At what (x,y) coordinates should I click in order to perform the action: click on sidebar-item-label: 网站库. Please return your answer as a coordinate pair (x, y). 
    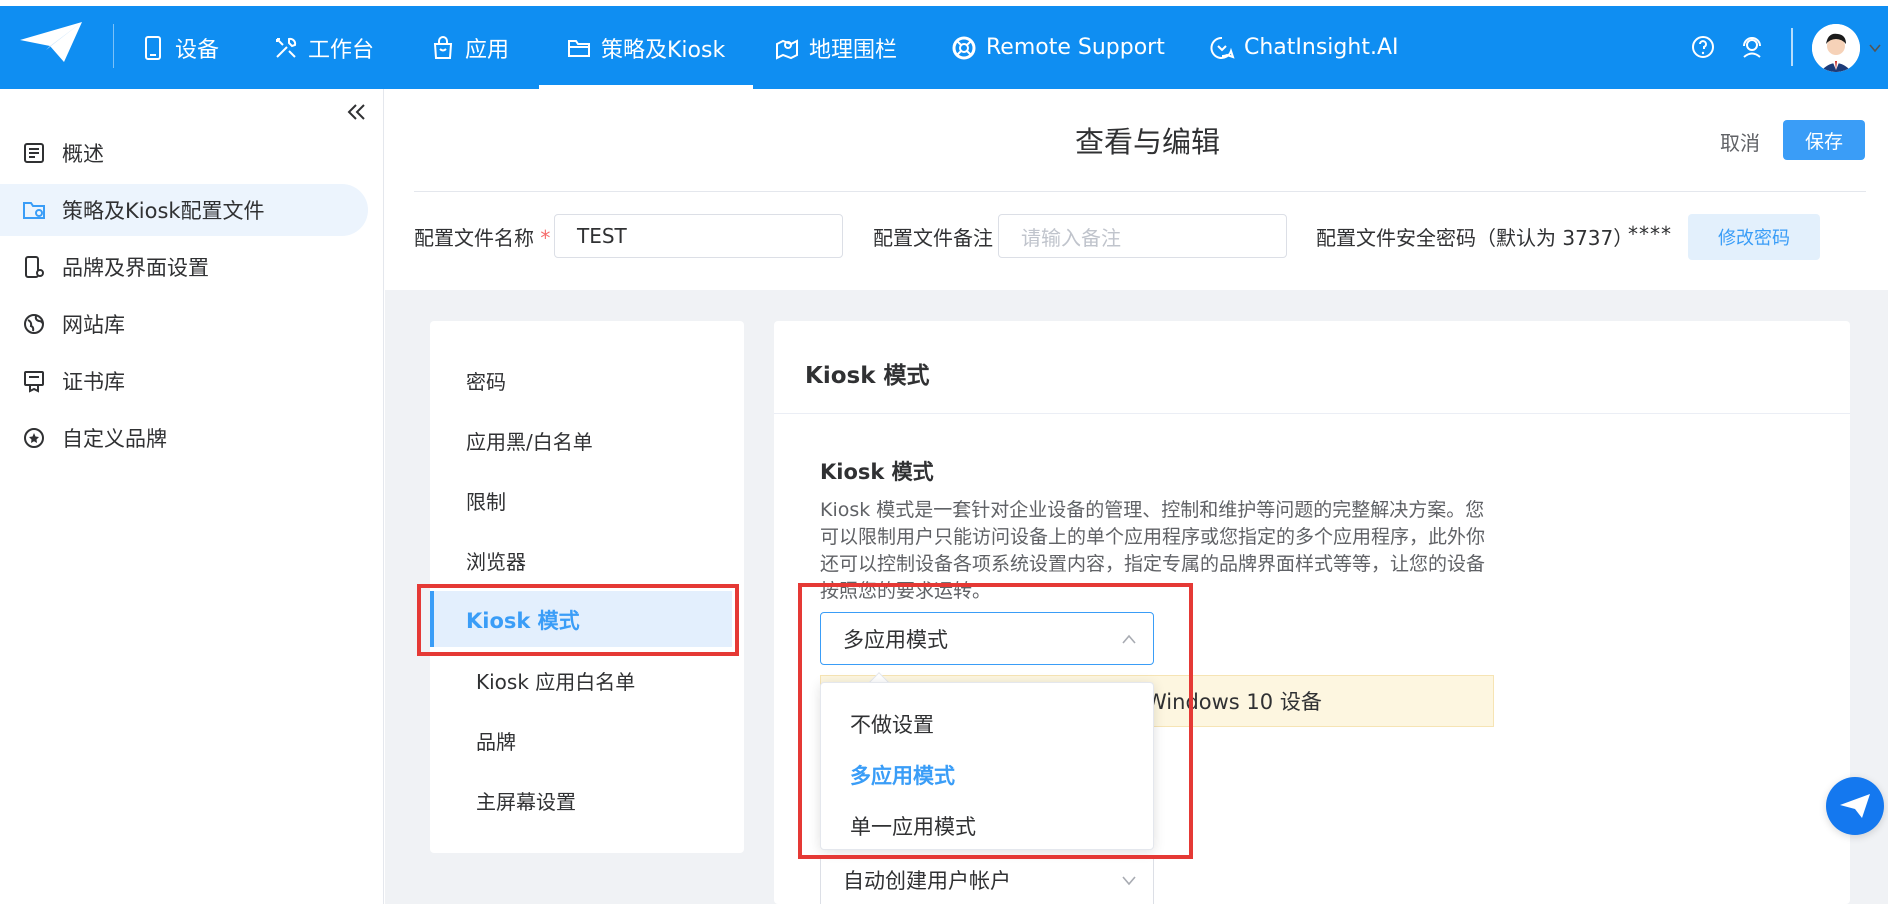
    Looking at the image, I should click on (93, 325).